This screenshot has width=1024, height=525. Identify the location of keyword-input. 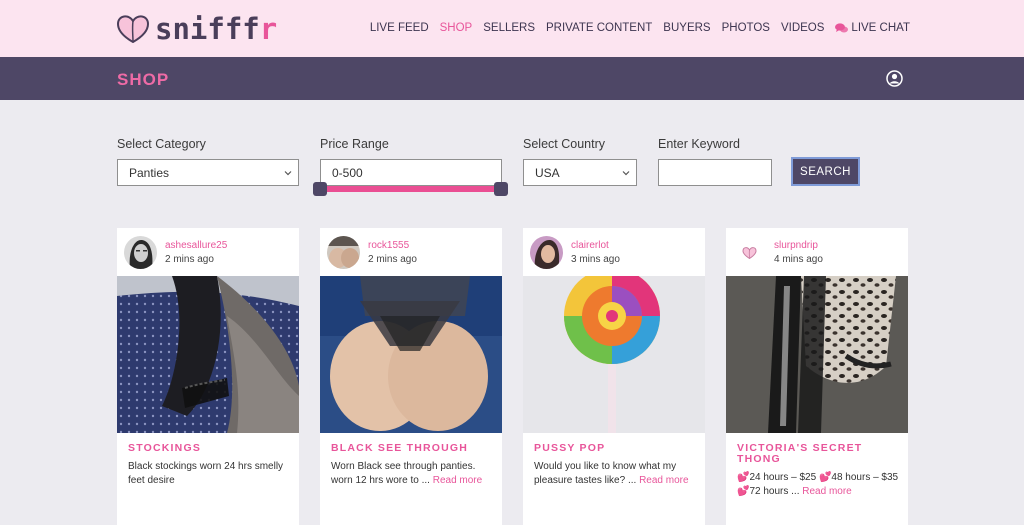
(715, 172).